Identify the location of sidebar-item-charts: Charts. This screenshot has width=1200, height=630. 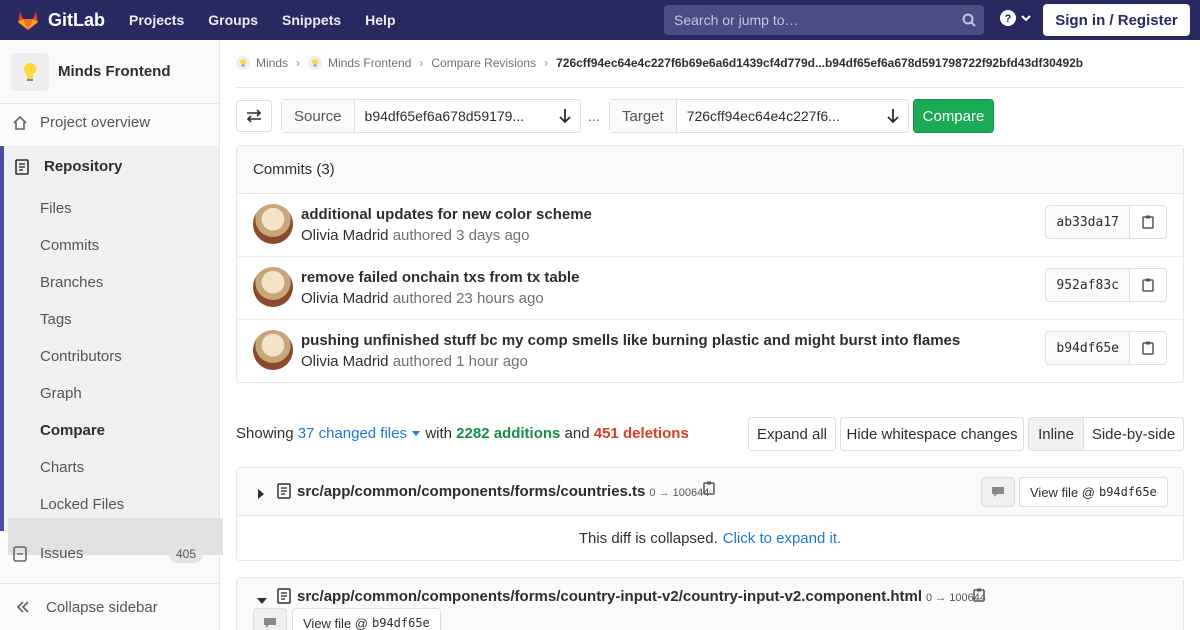
(62, 467).